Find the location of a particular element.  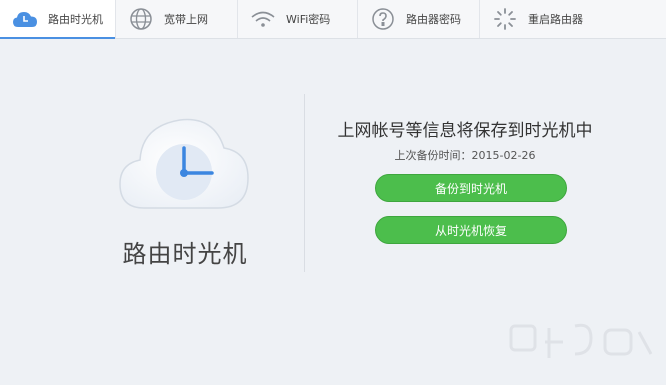

last-backup-time: 上次备份时间：2015-02-26 is located at coordinates (465, 155).